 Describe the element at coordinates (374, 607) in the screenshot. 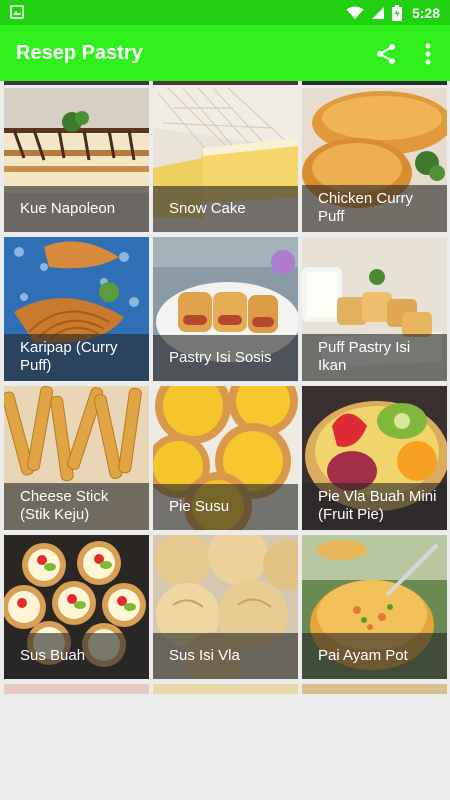

I see `recipe-tile: Pai Ayam Pot` at that location.